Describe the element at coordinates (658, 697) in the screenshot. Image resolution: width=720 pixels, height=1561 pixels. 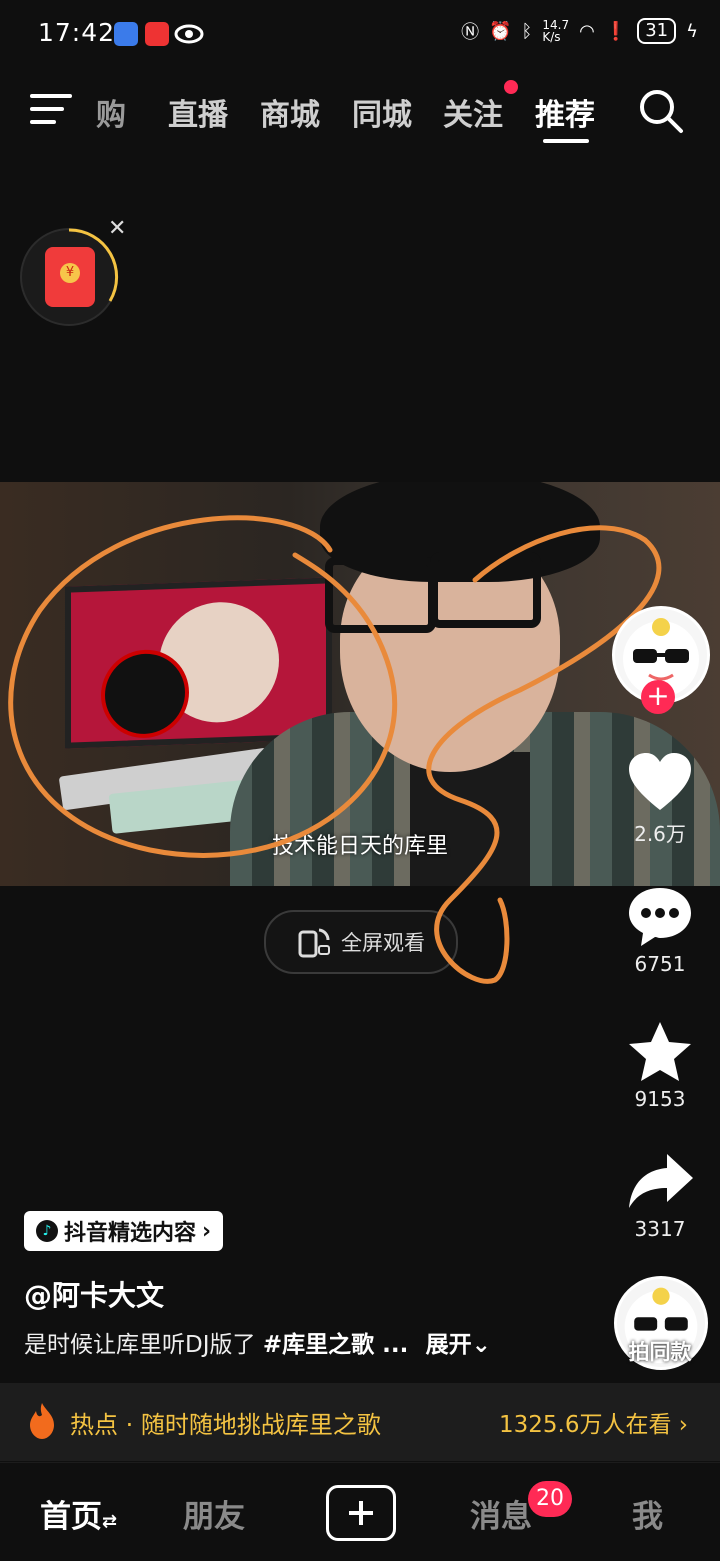
I see `follow-button: +` at that location.